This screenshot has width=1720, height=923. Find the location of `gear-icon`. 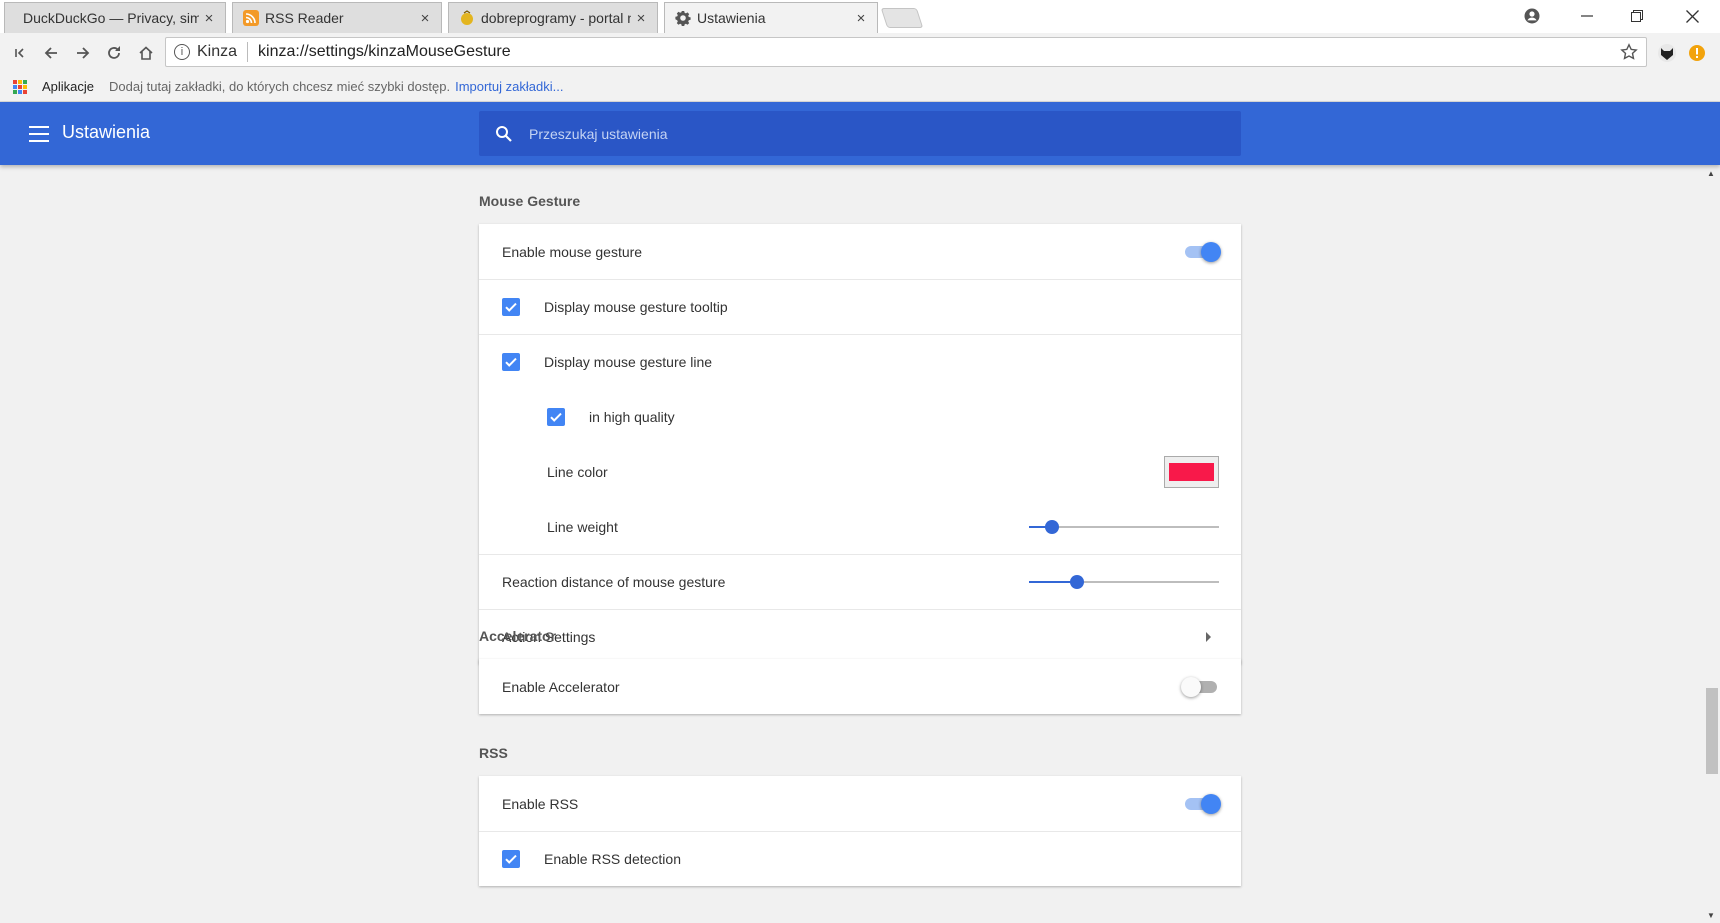

gear-icon is located at coordinates (683, 18).